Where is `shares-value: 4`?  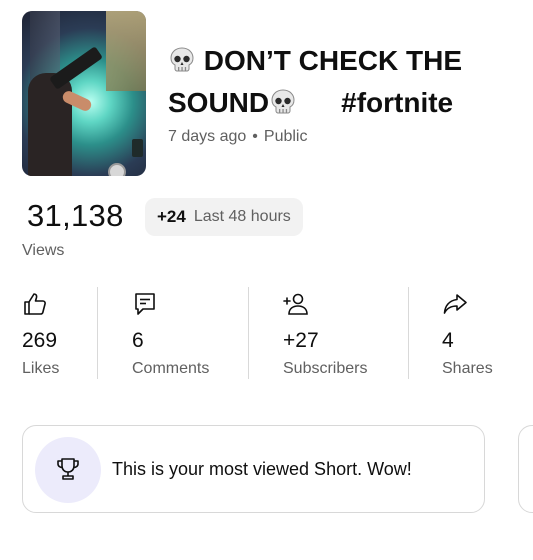
shares-value: 4 is located at coordinates (448, 340).